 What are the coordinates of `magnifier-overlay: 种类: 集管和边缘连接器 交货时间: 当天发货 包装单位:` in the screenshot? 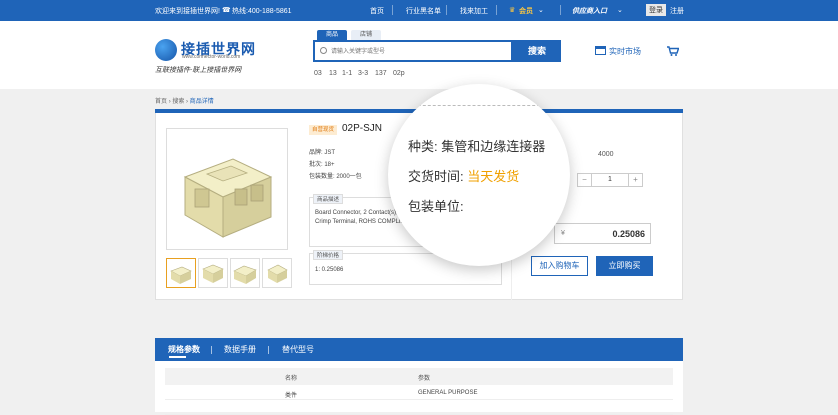 It's located at (479, 175).